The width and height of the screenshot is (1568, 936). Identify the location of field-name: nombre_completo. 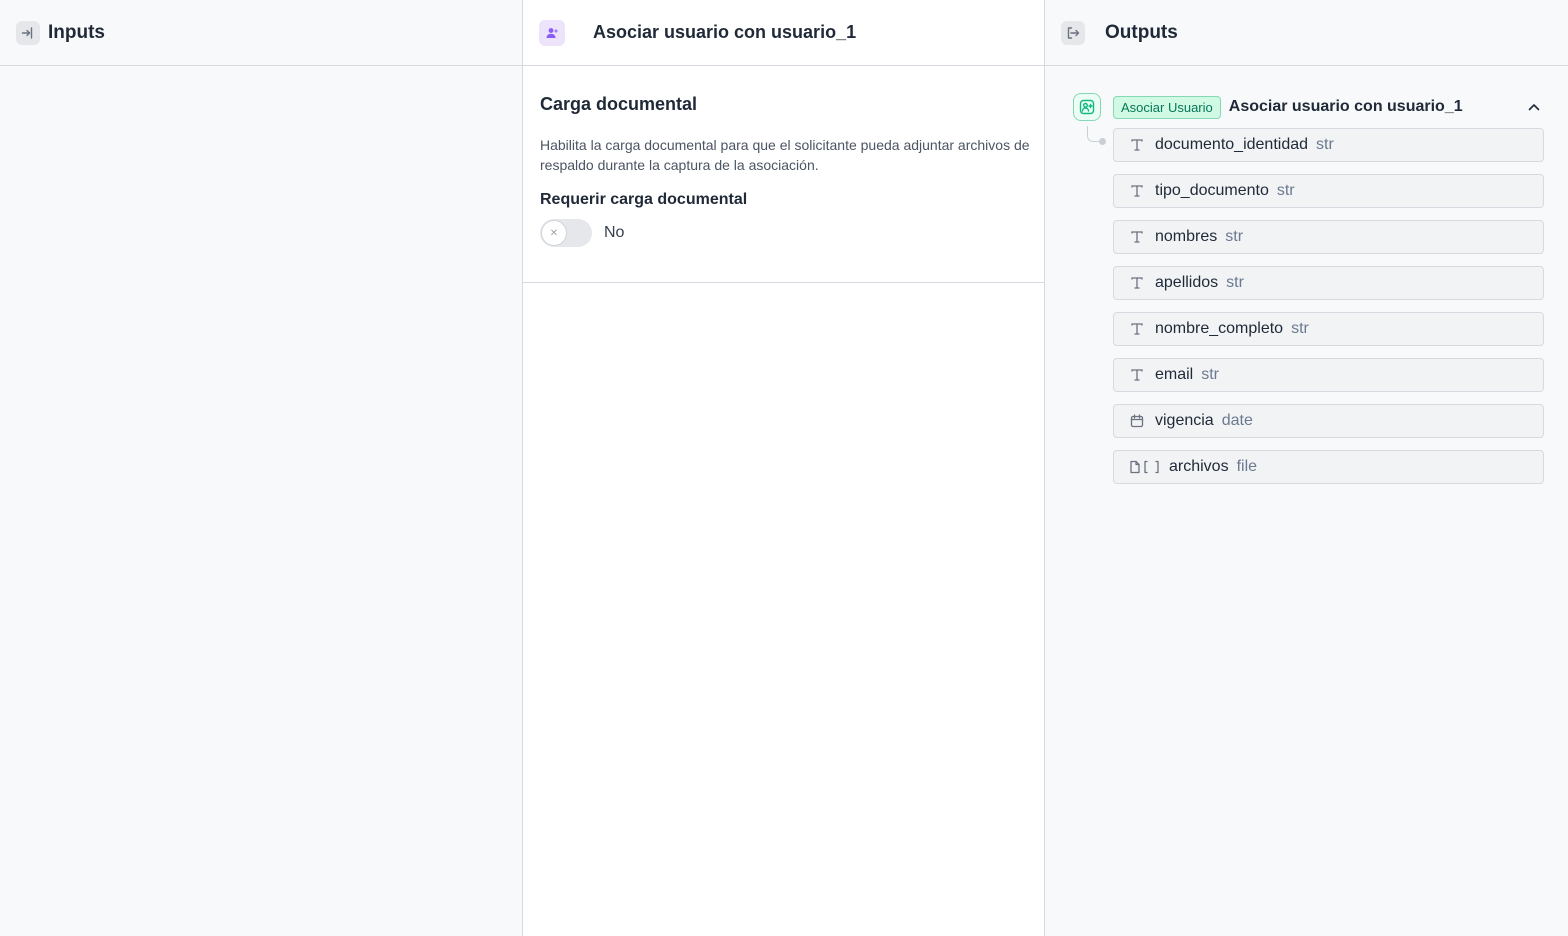
(1219, 328).